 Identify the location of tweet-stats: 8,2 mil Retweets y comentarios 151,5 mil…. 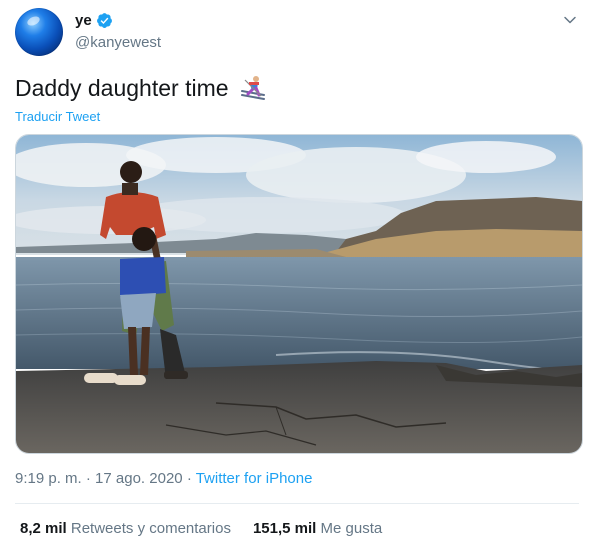
(201, 528).